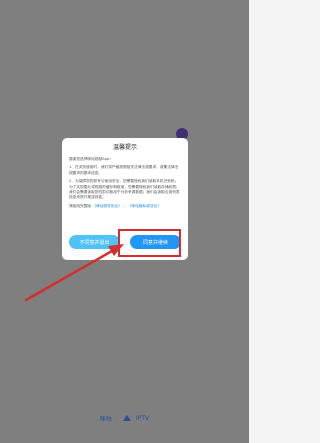 This screenshot has height=443, width=320. What do you see at coordinates (105, 419) in the screenshot?
I see `migu-logo: 咪咕` at bounding box center [105, 419].